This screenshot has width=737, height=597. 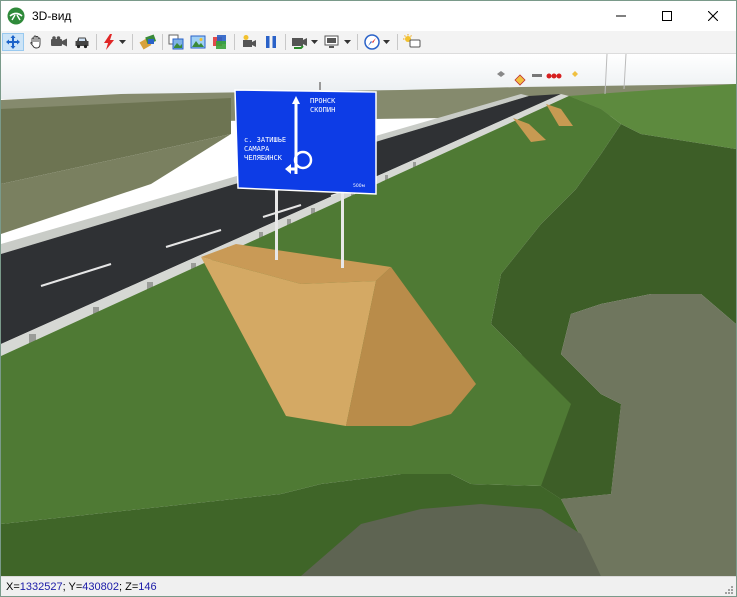 What do you see at coordinates (368, 16) in the screenshot?
I see `title-bar: 3D-вид` at bounding box center [368, 16].